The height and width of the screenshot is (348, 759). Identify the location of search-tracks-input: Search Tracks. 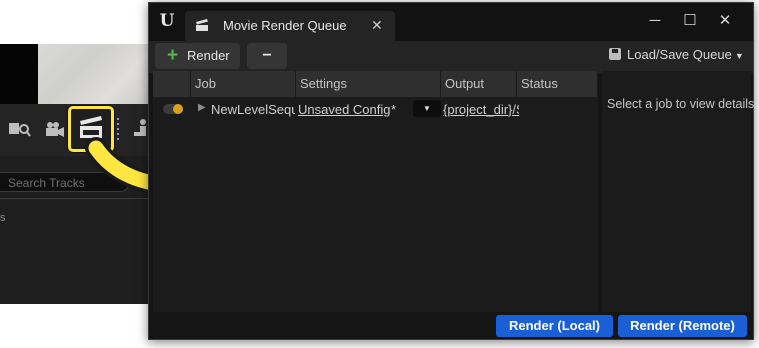
(65, 182).